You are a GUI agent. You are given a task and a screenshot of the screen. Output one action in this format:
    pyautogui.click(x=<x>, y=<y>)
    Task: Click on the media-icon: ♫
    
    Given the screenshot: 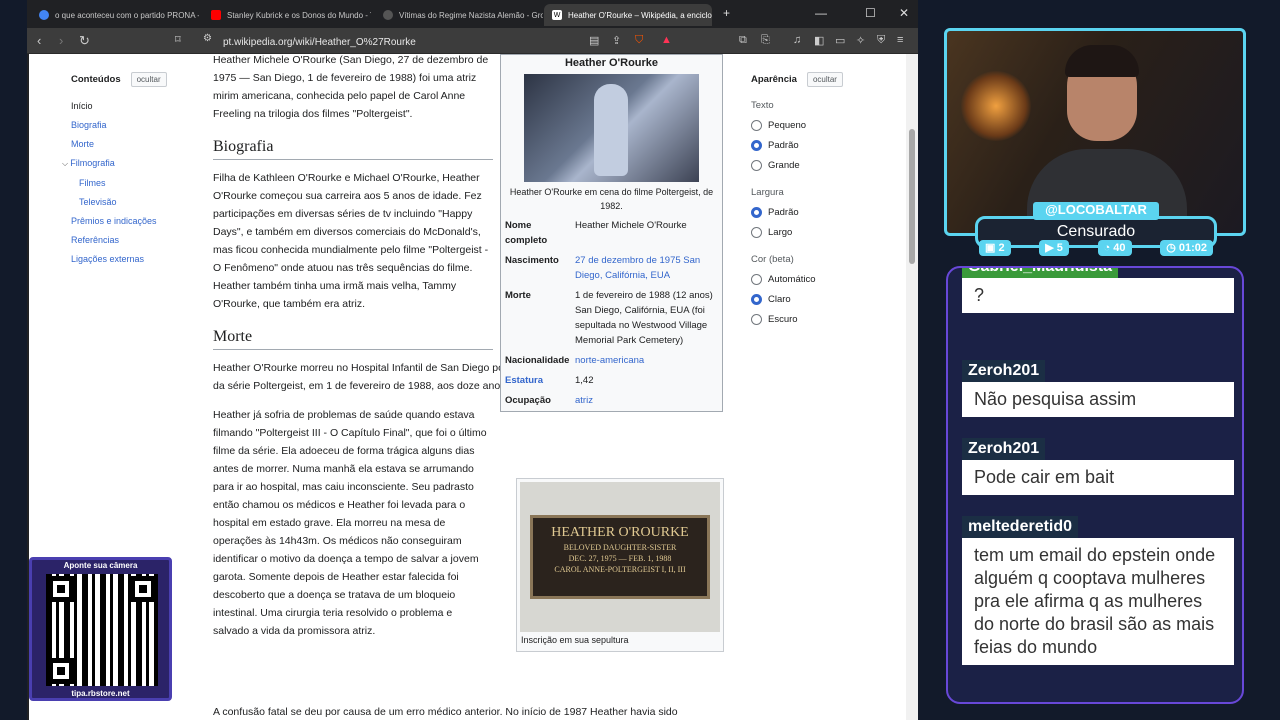 What is the action you would take?
    pyautogui.click(x=797, y=40)
    